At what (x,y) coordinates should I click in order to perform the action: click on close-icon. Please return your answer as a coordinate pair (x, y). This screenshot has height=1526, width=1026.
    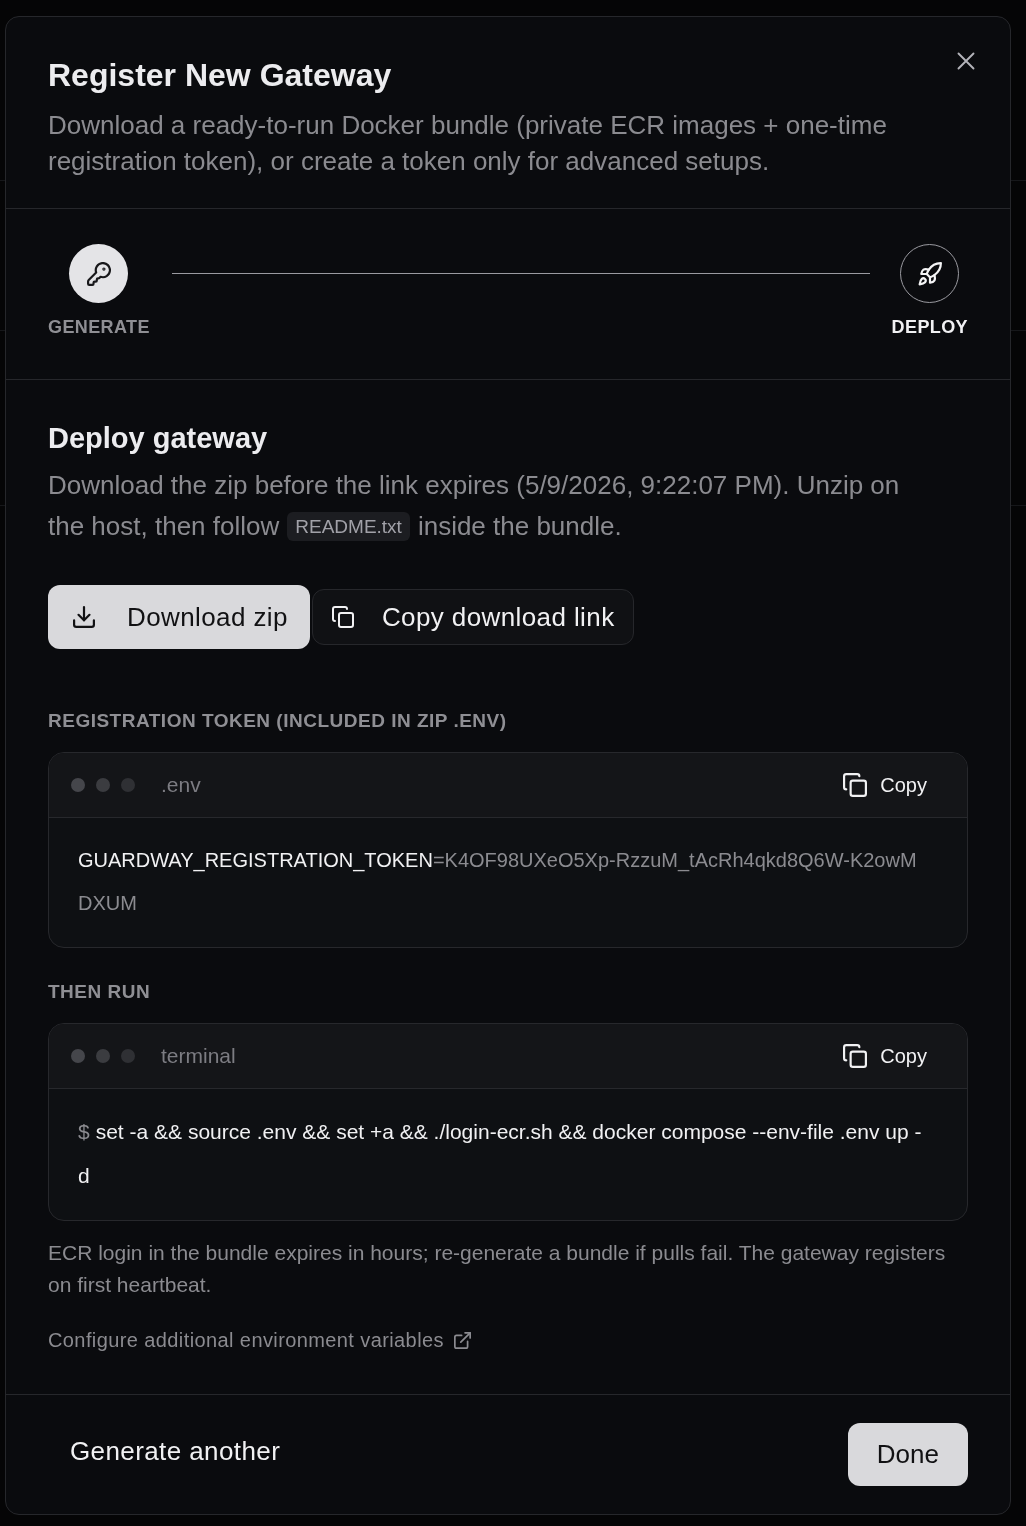
    Looking at the image, I should click on (966, 61).